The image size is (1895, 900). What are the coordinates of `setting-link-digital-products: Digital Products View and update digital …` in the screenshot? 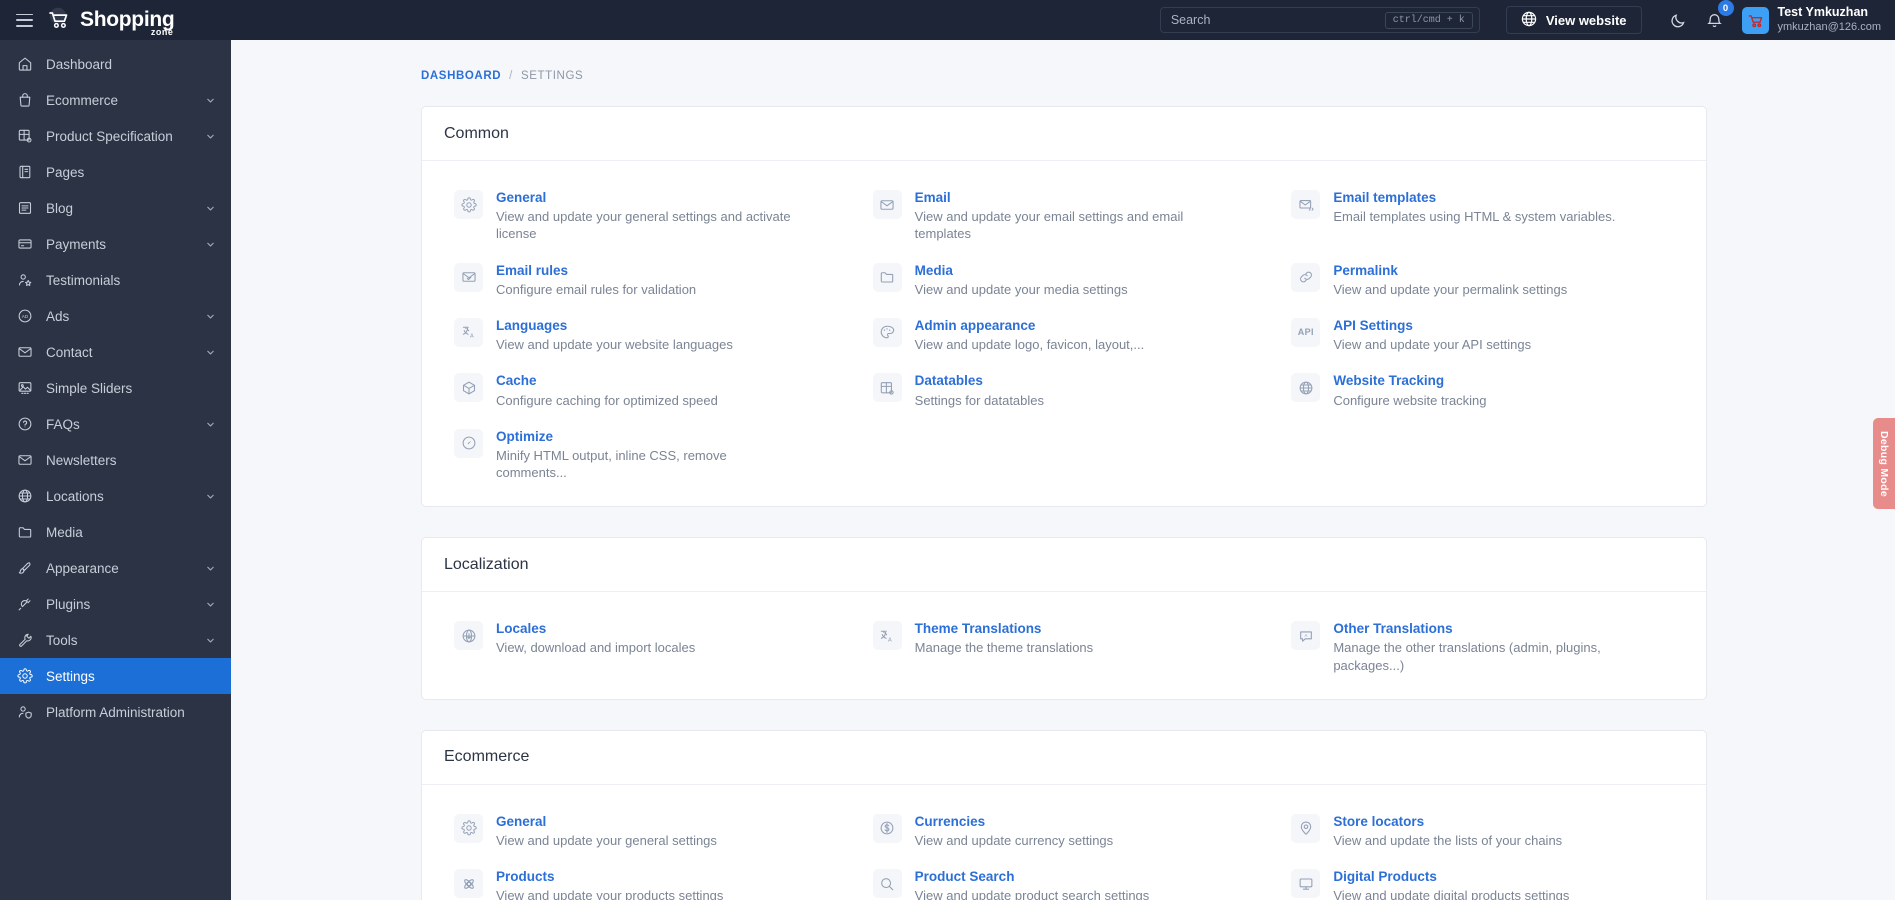 It's located at (1482, 879).